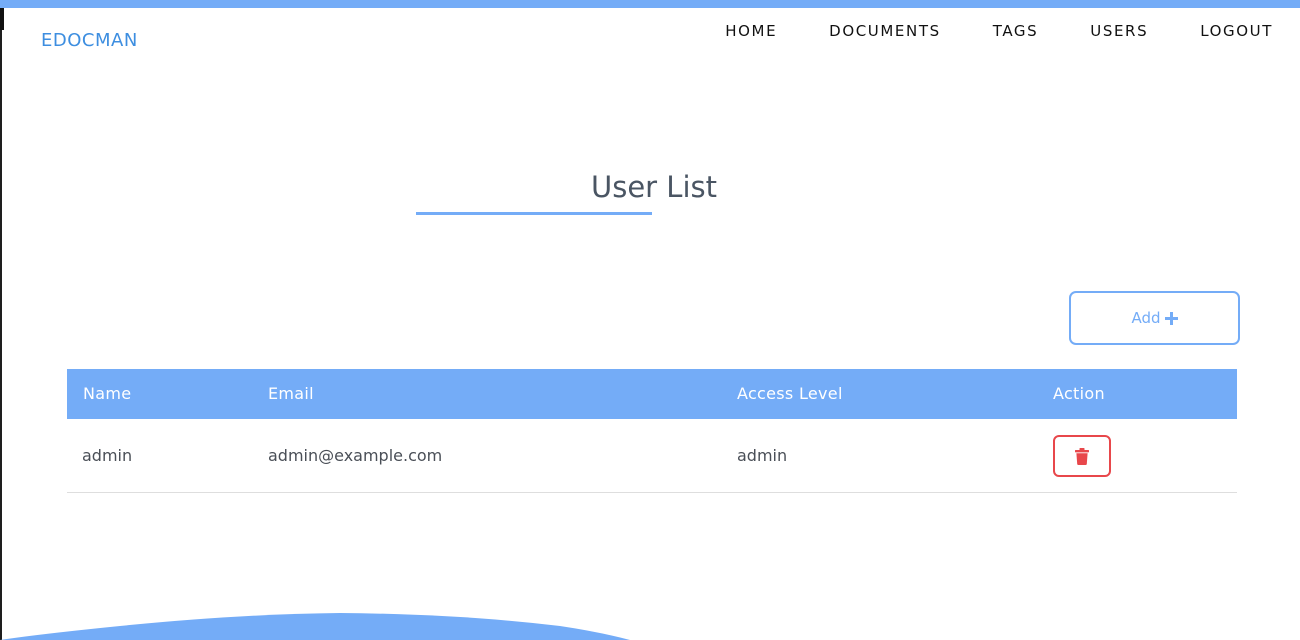 The width and height of the screenshot is (1300, 640). Describe the element at coordinates (1016, 31) in the screenshot. I see `nav-item-tags: TAGS` at that location.